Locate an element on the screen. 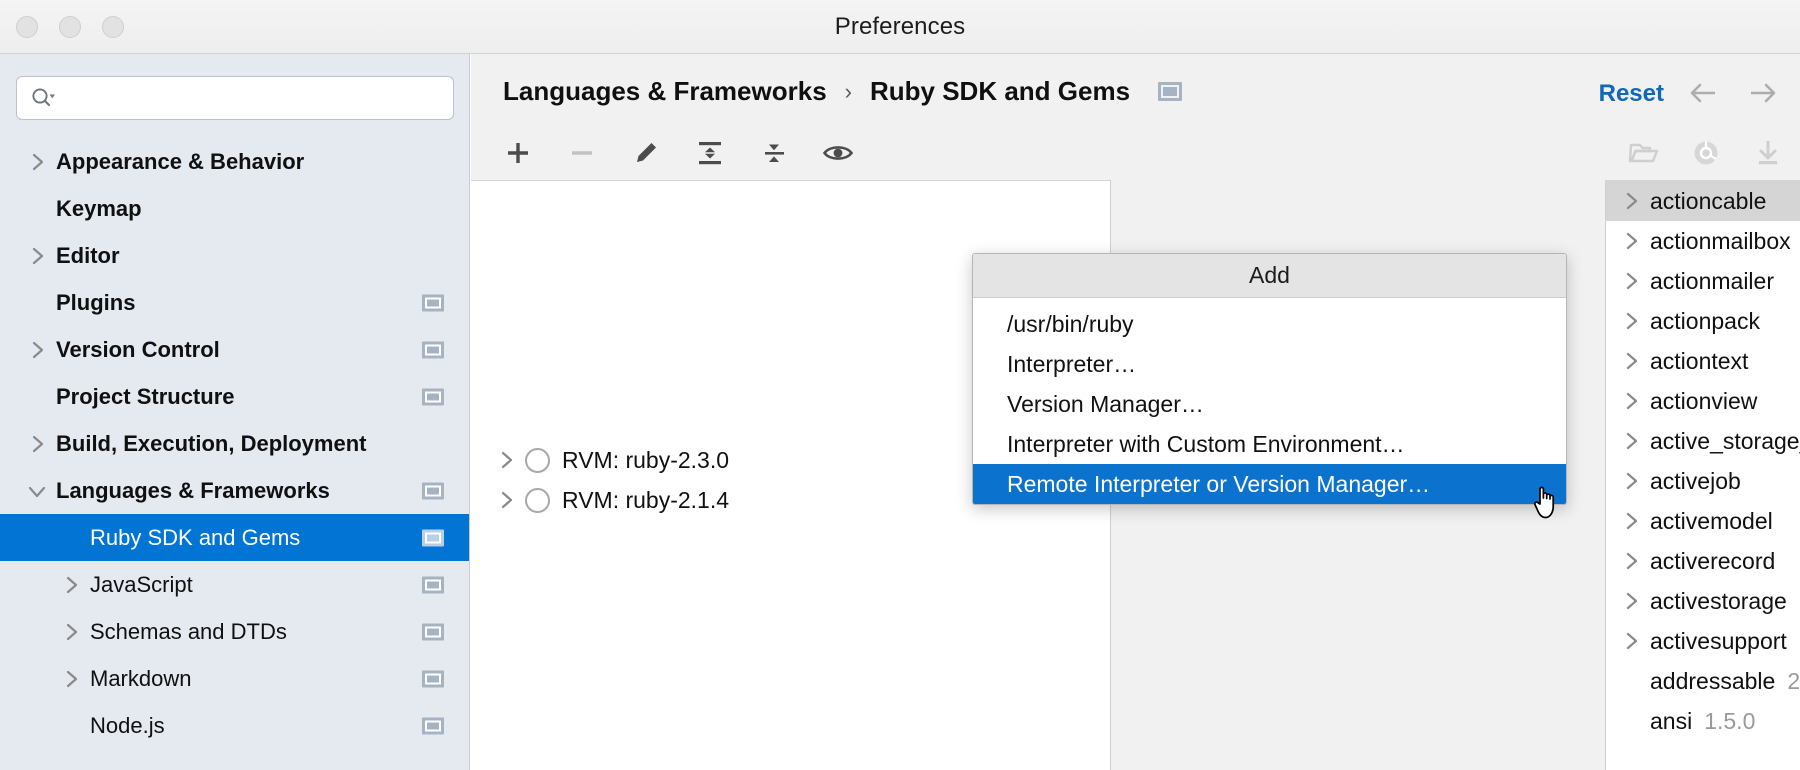 The height and width of the screenshot is (770, 1800). gem-name: actiontext is located at coordinates (1699, 360).